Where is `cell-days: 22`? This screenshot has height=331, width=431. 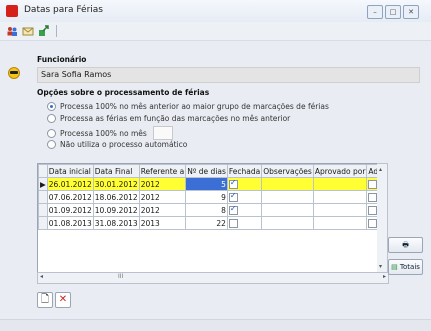
cell-days: 22 is located at coordinates (206, 223).